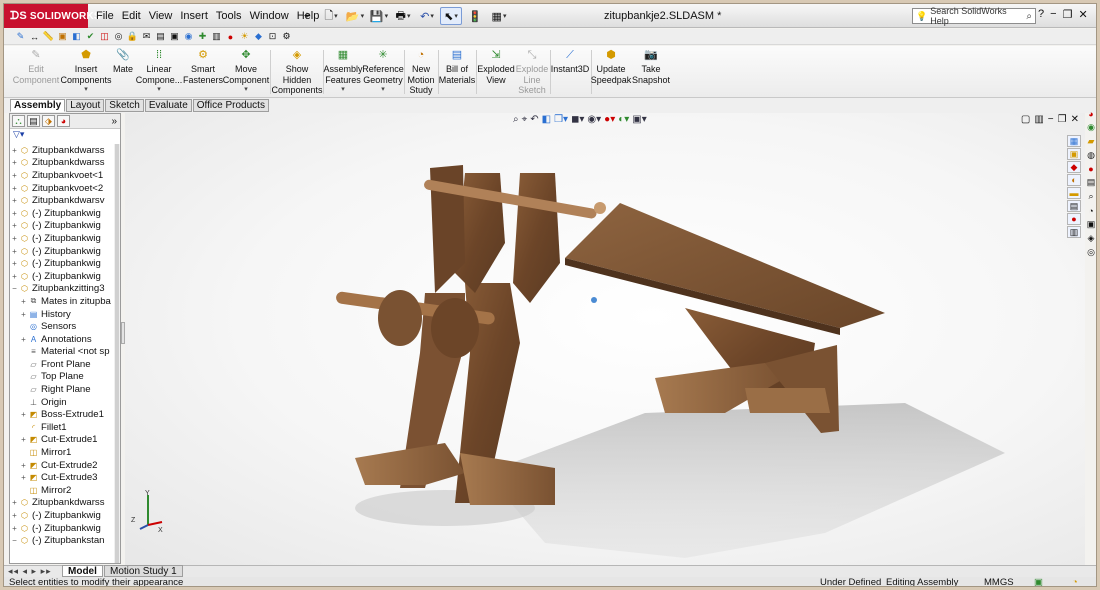 The image size is (1100, 590). I want to click on tab-motion-study: Motion Study 1, so click(143, 571).